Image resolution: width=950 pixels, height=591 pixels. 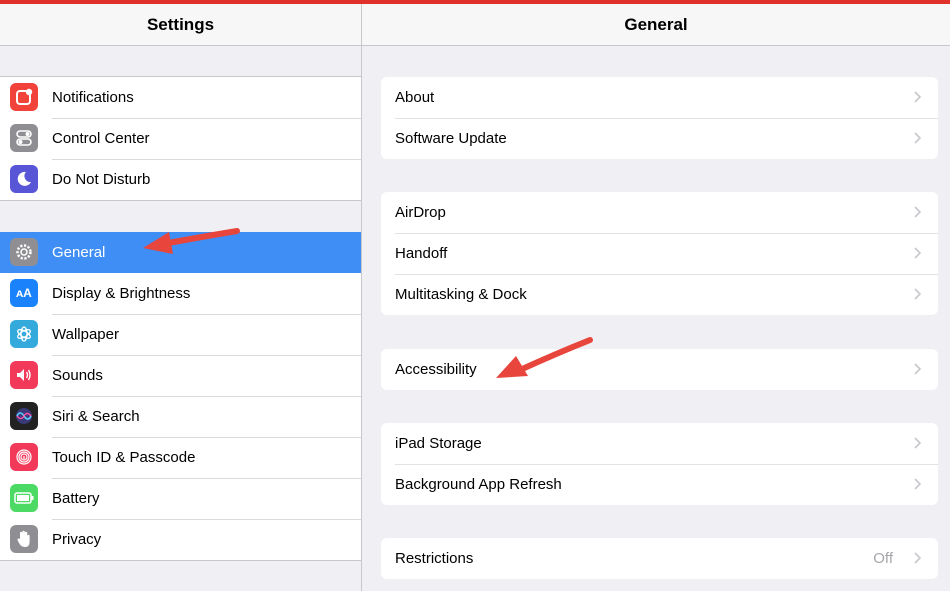 I want to click on general-item-restrictions: Restrictions Off, so click(x=659, y=558).